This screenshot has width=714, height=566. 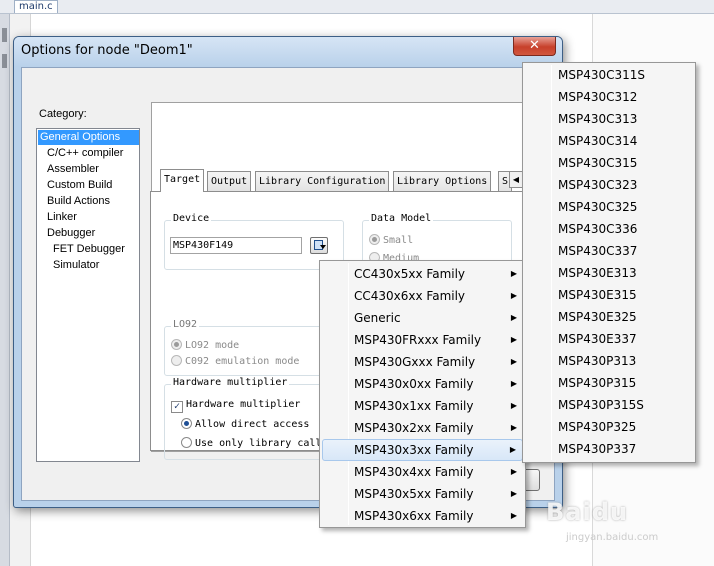 What do you see at coordinates (414, 450) in the screenshot?
I see `menu-item-label: MSP430x3xx Family` at bounding box center [414, 450].